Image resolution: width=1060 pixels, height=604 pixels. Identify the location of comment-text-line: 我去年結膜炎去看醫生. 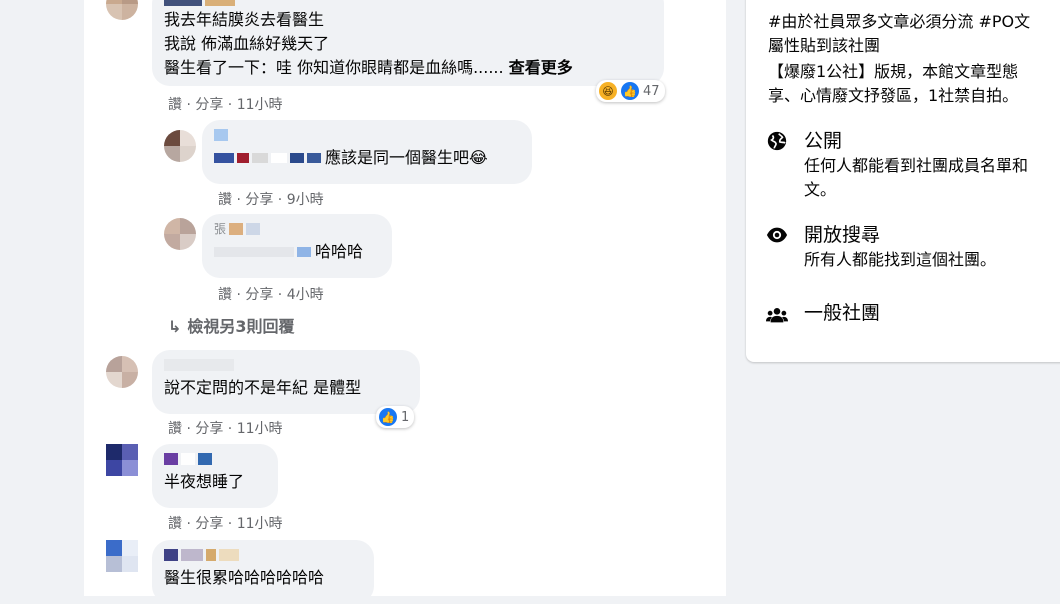
(244, 19).